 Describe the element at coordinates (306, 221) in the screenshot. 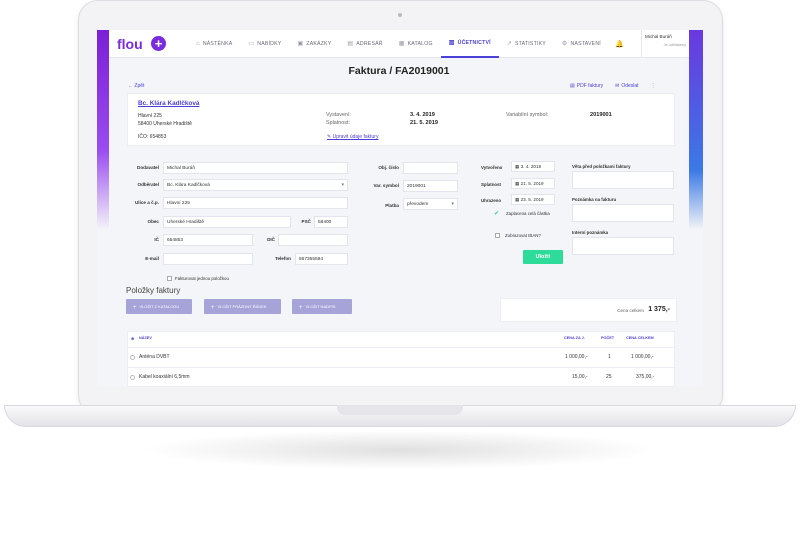

I see `zip-label: PSČ` at that location.